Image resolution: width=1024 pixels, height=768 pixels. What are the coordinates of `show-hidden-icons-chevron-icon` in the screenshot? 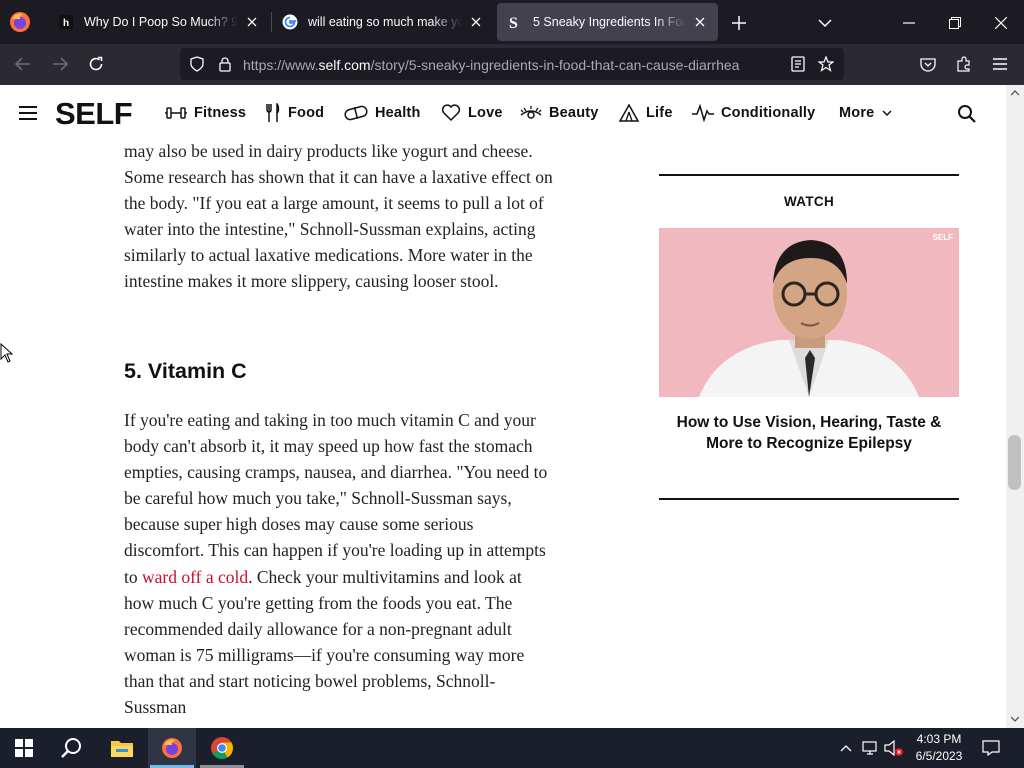 It's located at (846, 748).